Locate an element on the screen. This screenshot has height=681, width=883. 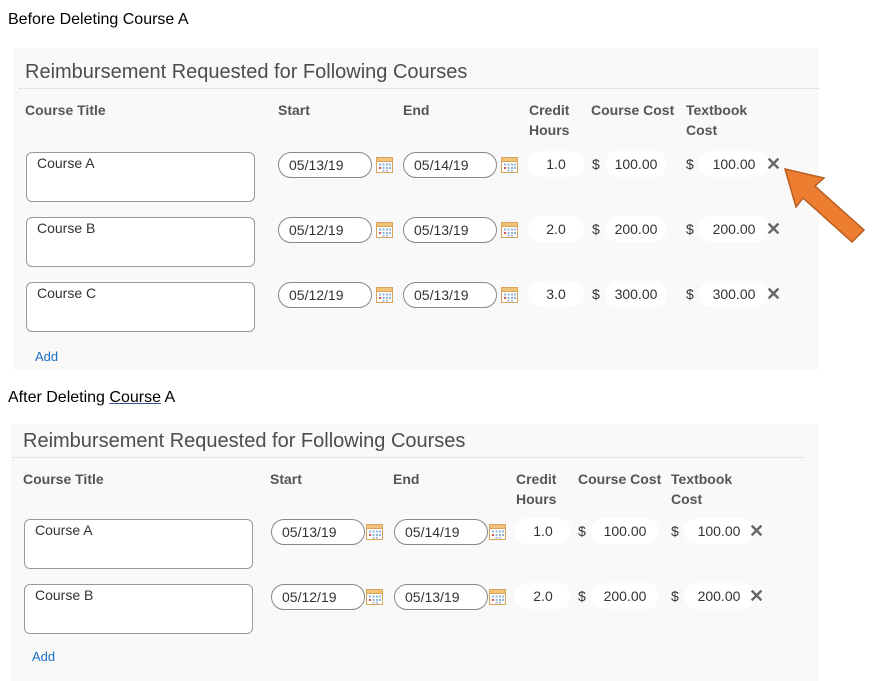
arrow-shape is located at coordinates (824, 205).